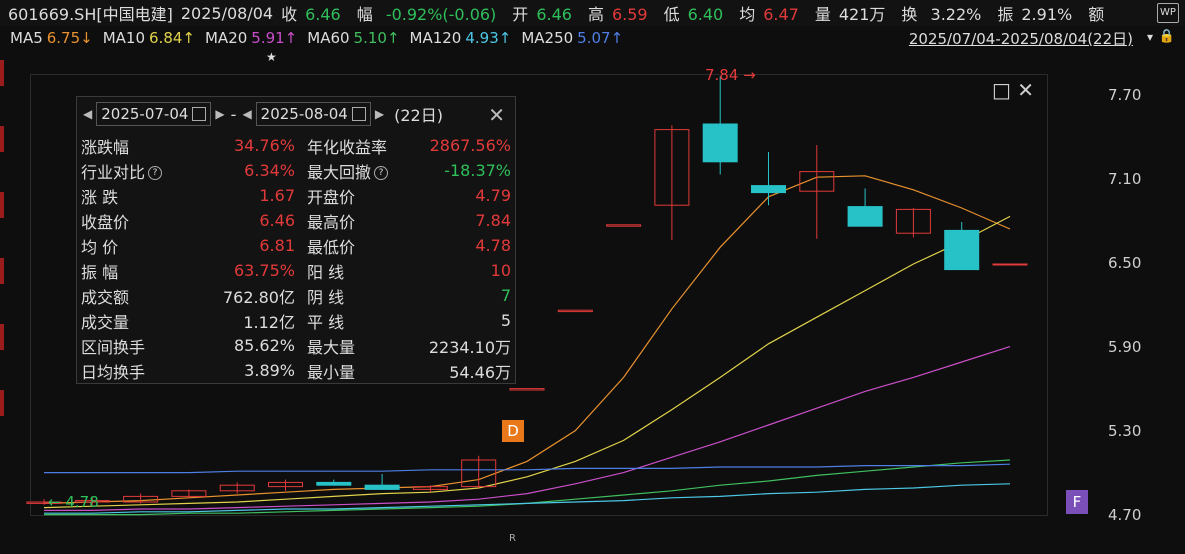  I want to click on high-price-marker: 7.84 →, so click(730, 75).